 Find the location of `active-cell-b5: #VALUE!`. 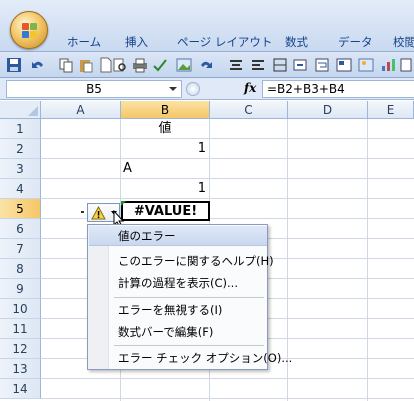

active-cell-b5: #VALUE! is located at coordinates (165, 211).